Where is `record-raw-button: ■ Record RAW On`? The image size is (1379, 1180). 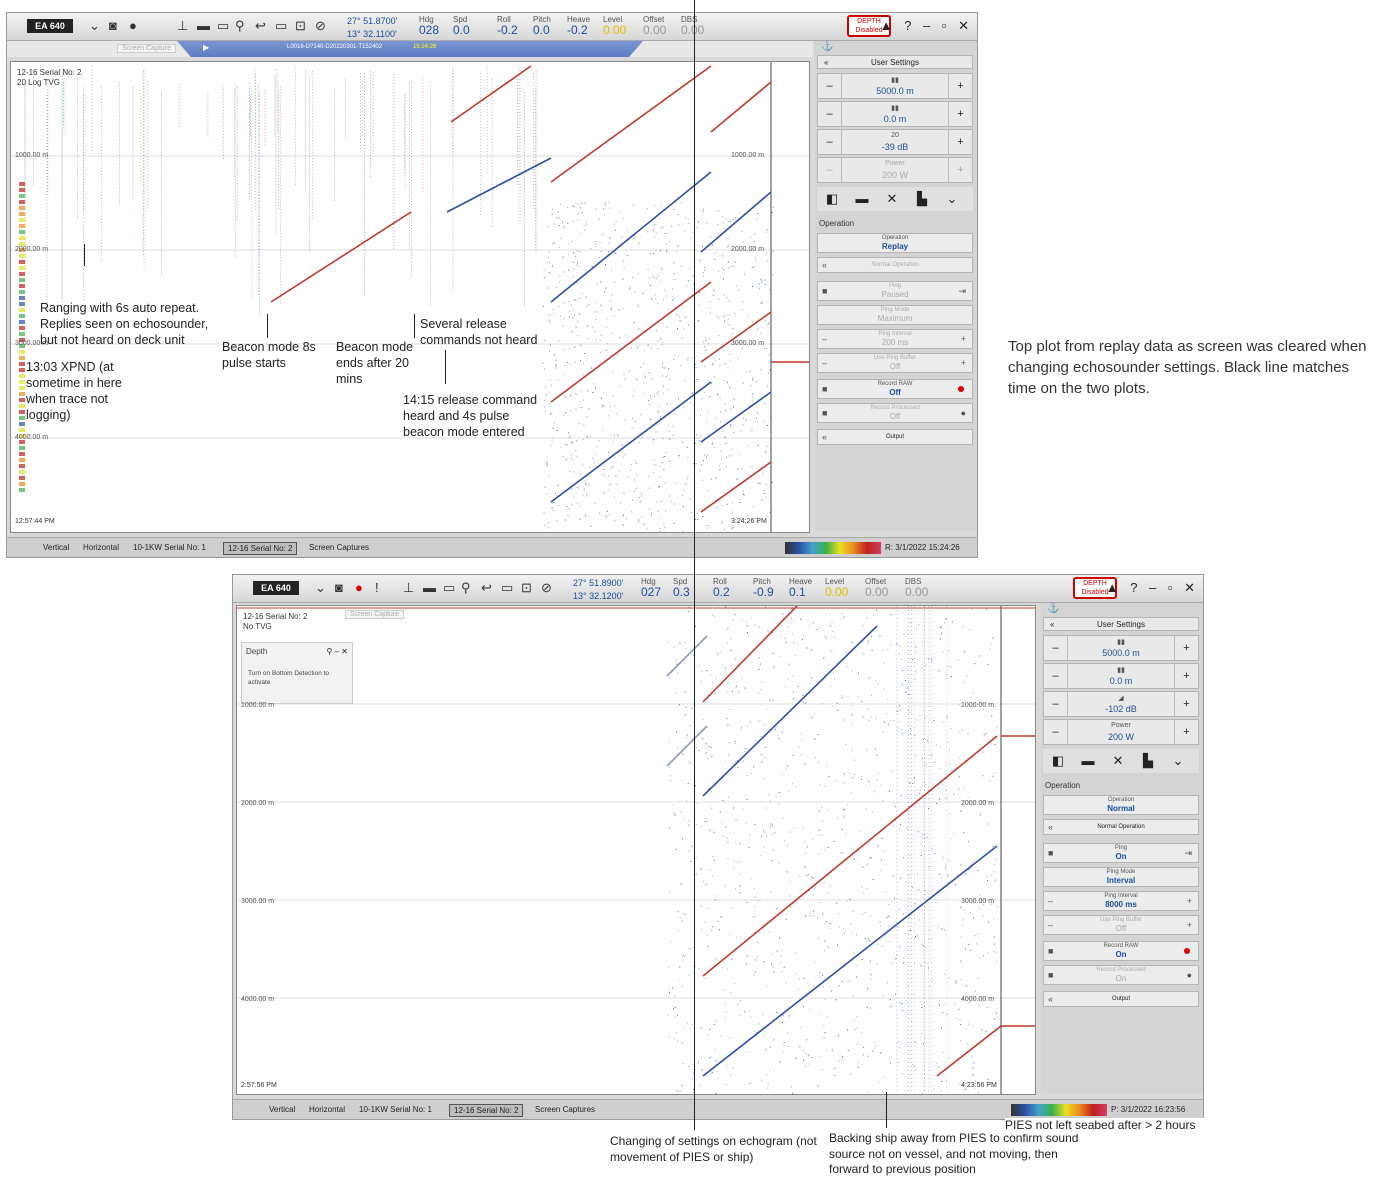
record-raw-button: ■ Record RAW On is located at coordinates (1121, 951).